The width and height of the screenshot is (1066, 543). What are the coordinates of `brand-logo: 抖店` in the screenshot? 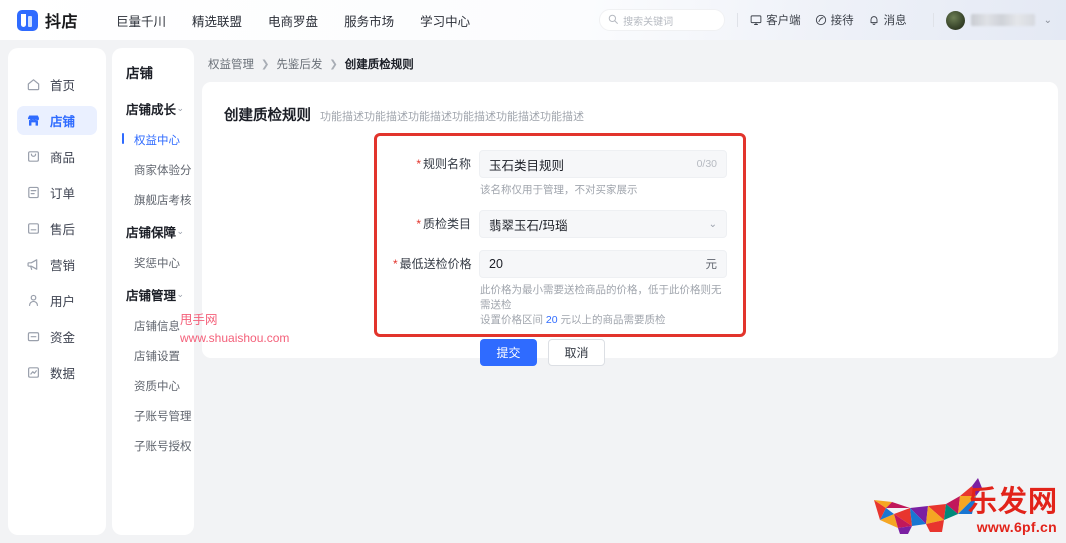 It's located at (47, 20).